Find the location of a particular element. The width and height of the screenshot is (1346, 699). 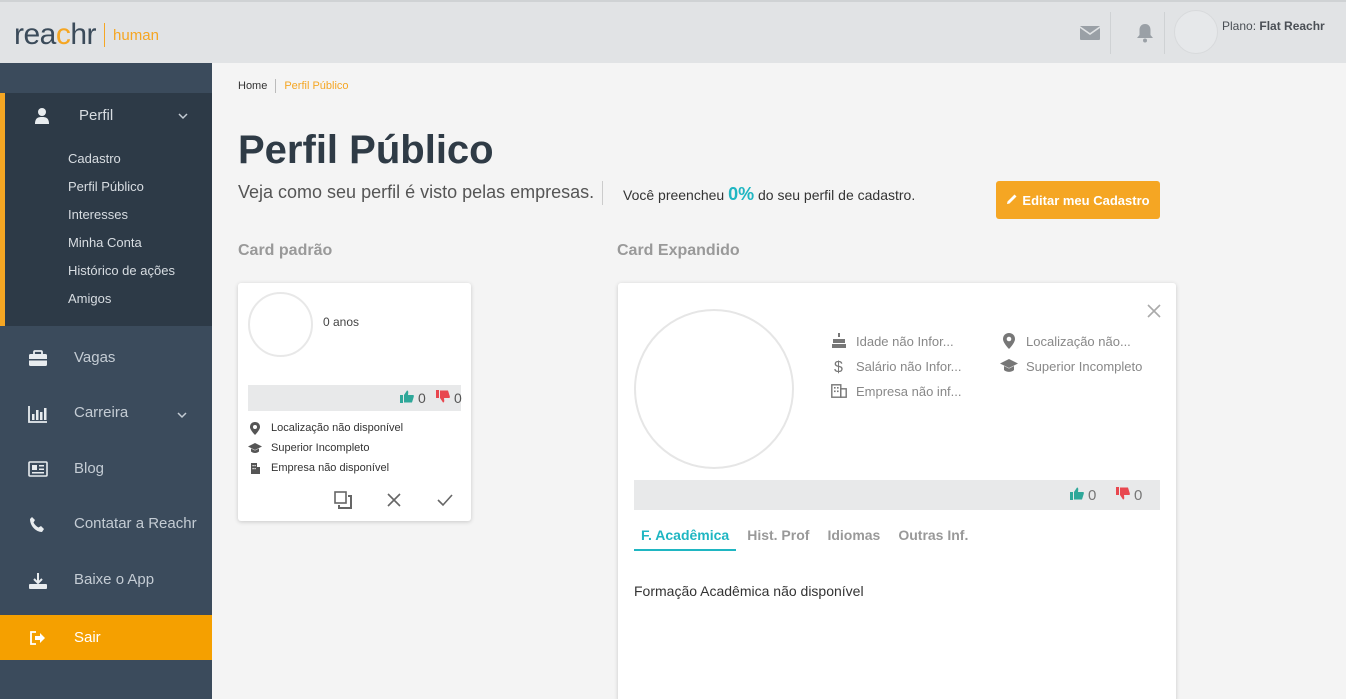

sidebar-item-contatar: Contatar a Reachr is located at coordinates (106, 525).